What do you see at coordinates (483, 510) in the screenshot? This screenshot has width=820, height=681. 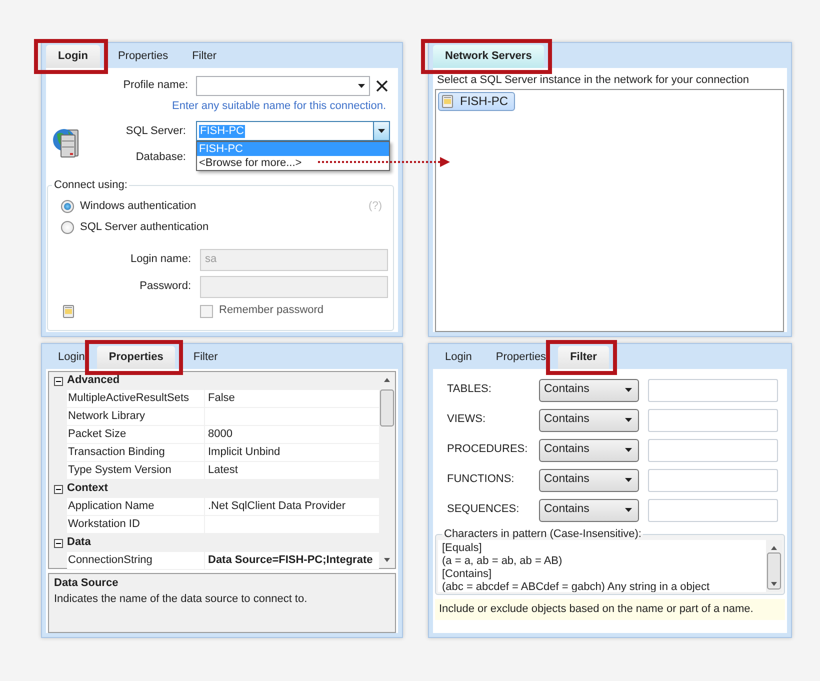 I see `field-label: SEQUENCES:` at bounding box center [483, 510].